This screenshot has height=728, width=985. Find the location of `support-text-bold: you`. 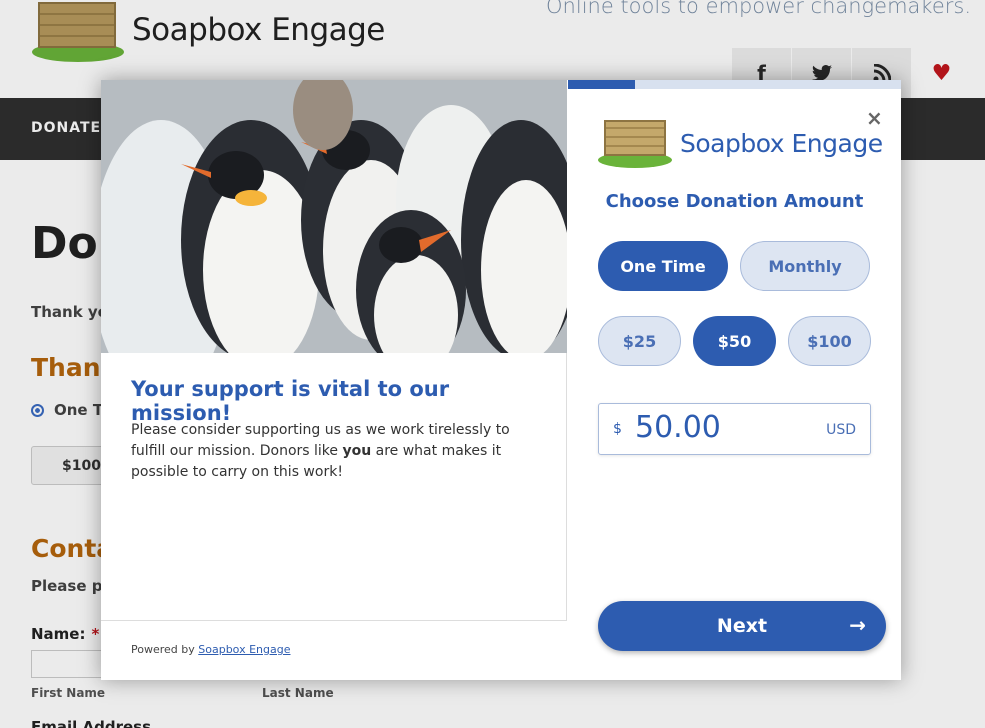

support-text-bold: you is located at coordinates (357, 451).